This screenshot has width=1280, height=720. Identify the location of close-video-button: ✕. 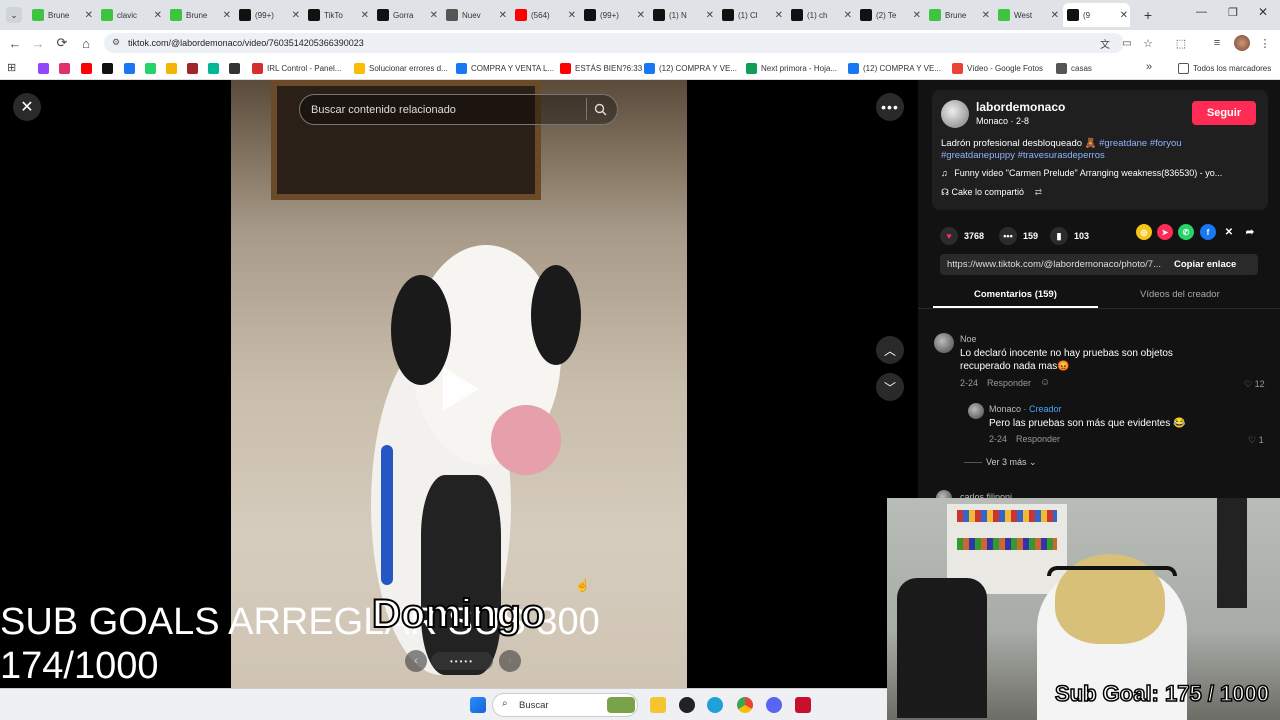
(27, 107).